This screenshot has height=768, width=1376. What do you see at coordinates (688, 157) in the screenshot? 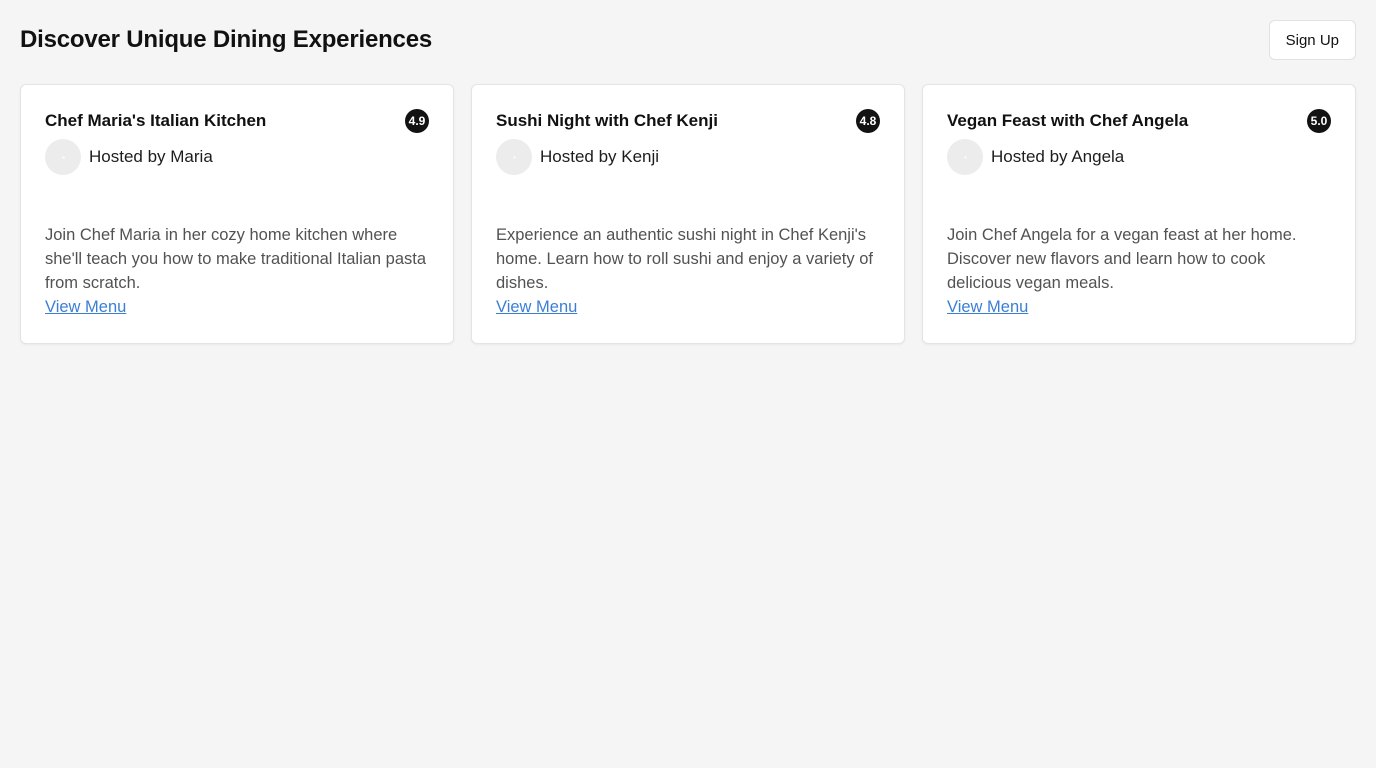
I see `host-row: Hosted by Kenji` at bounding box center [688, 157].